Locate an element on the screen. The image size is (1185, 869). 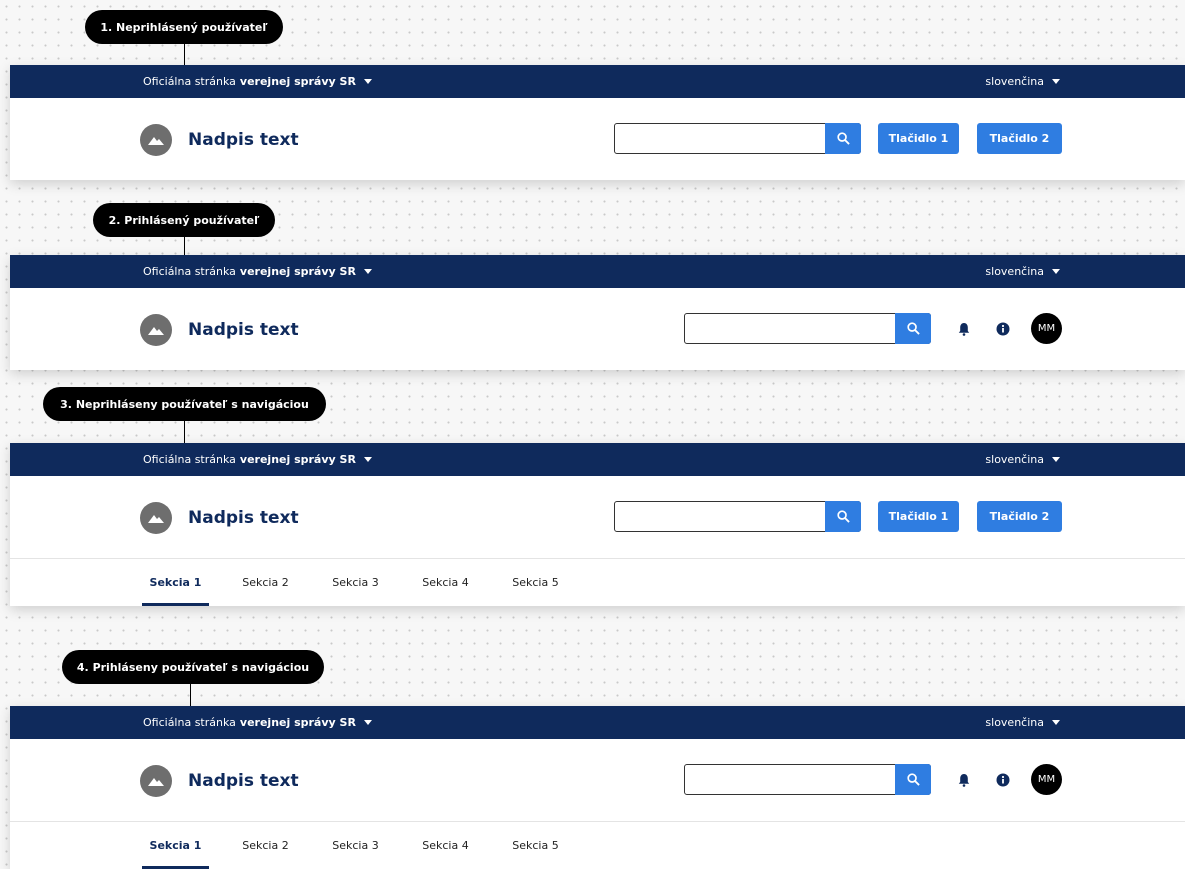
variant-label-1: 1. Neprihlásený používateľ is located at coordinates (184, 27).